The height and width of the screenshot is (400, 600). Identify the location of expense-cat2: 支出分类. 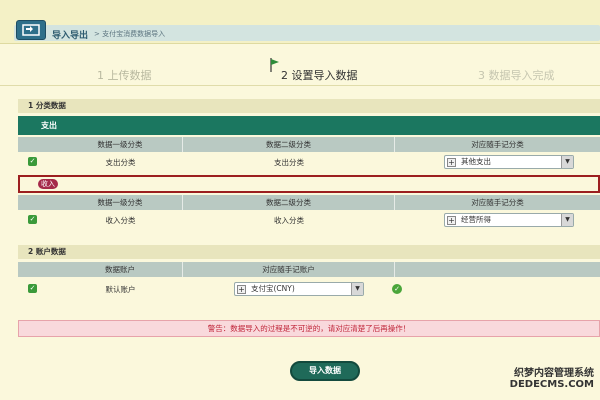
(289, 162).